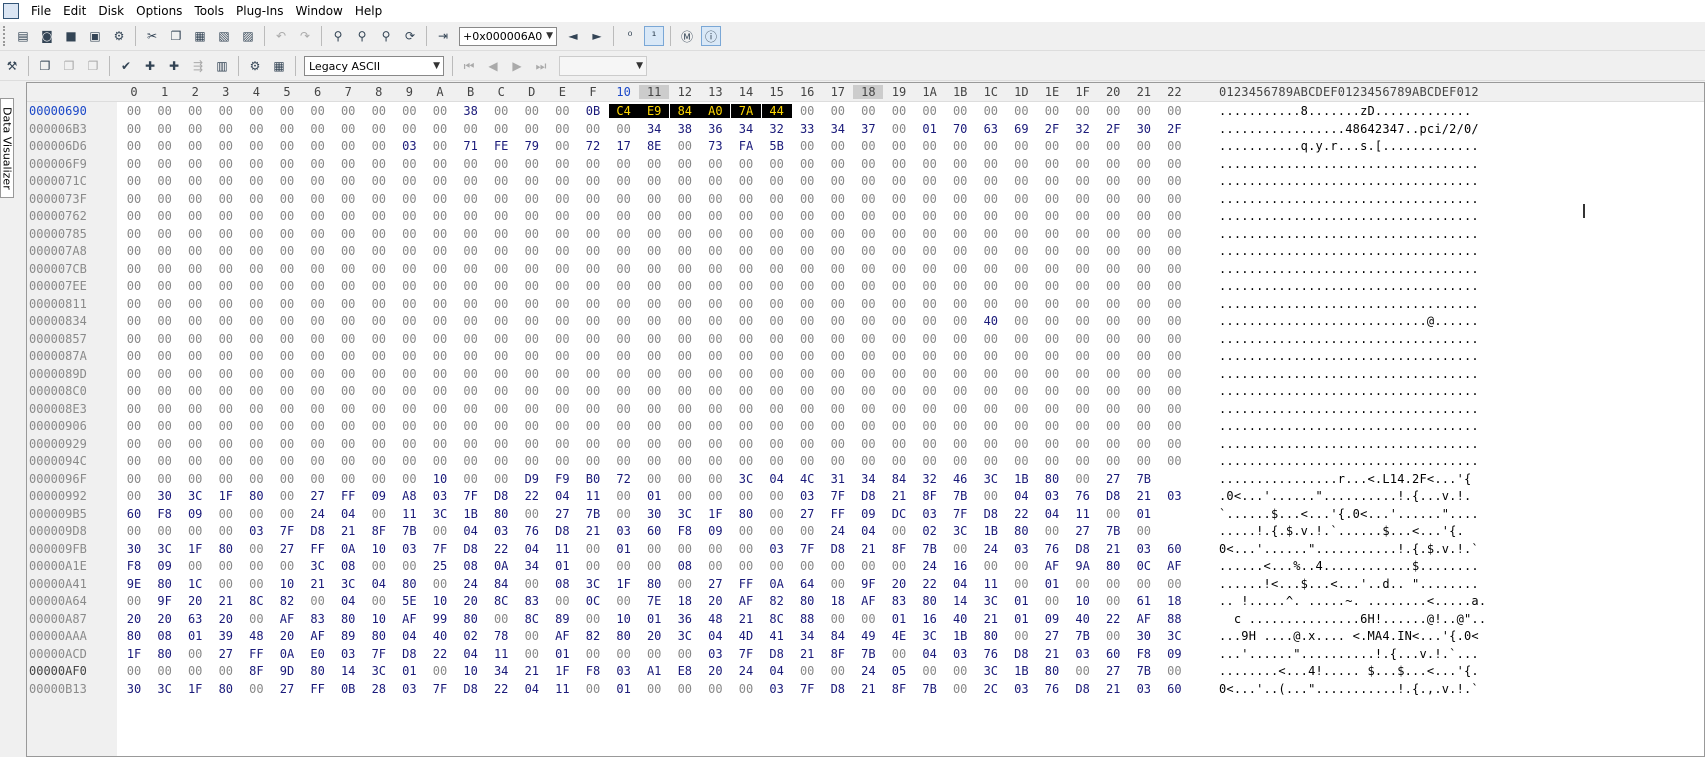  I want to click on hex-byte: 49, so click(868, 636).